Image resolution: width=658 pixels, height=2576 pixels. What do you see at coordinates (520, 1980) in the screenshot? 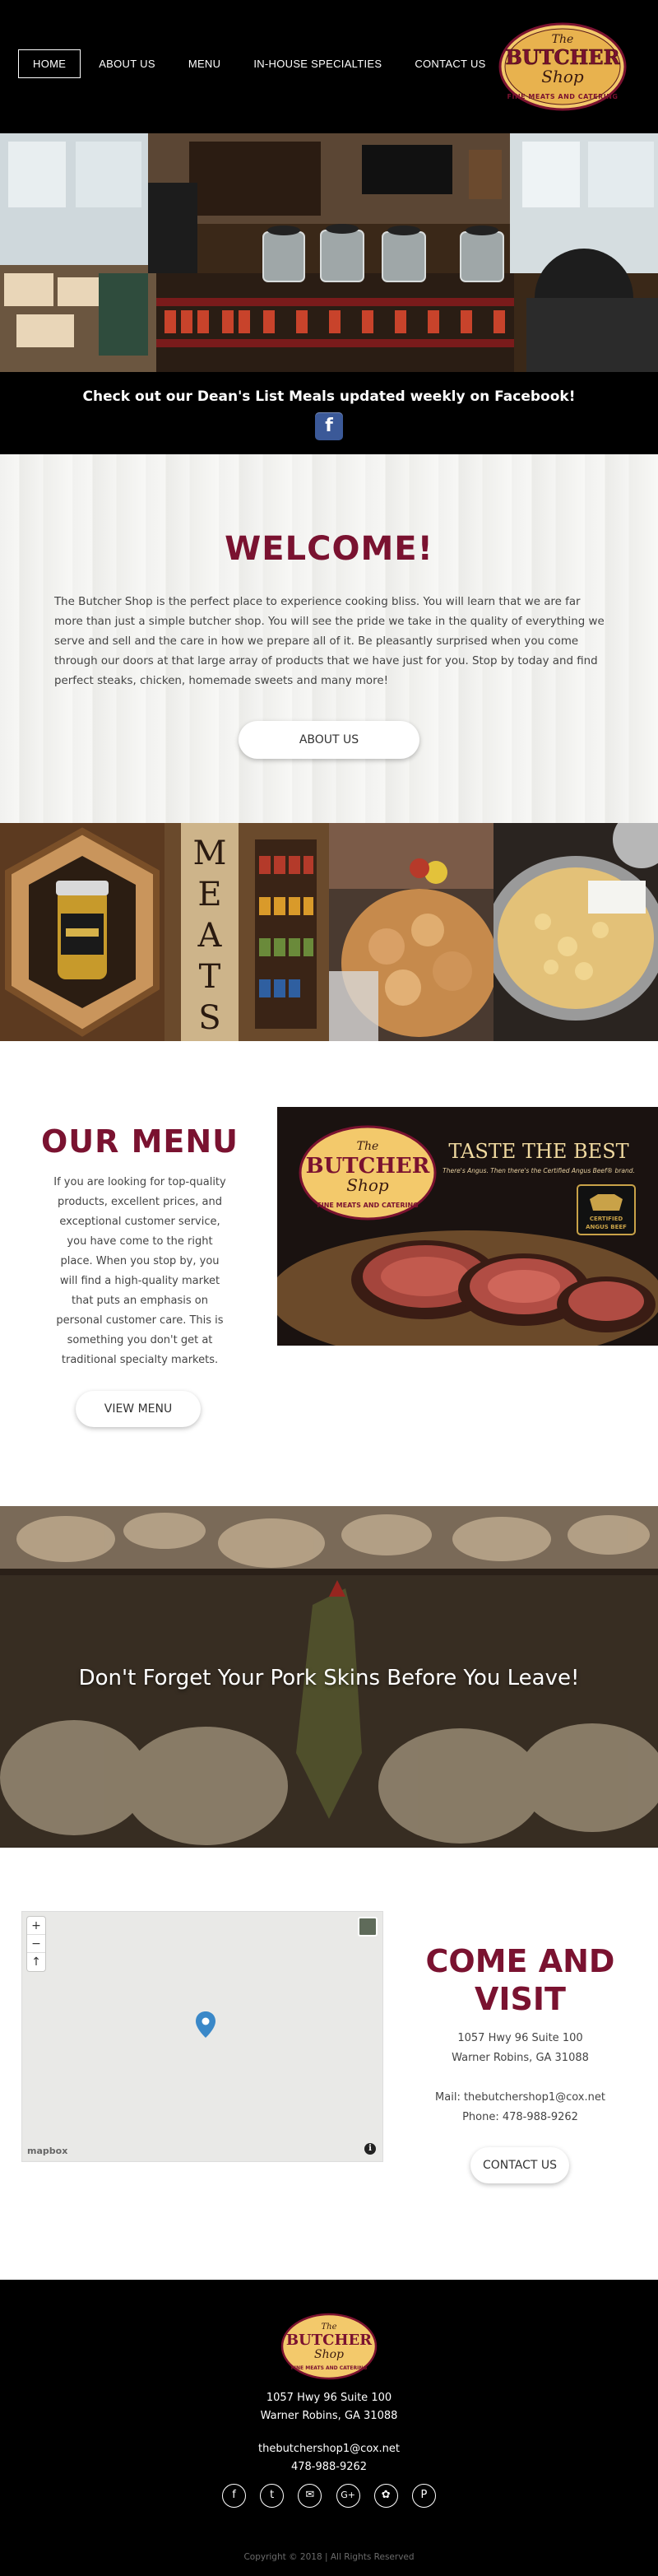
I see `visit-title: COME AND VISIT` at bounding box center [520, 1980].